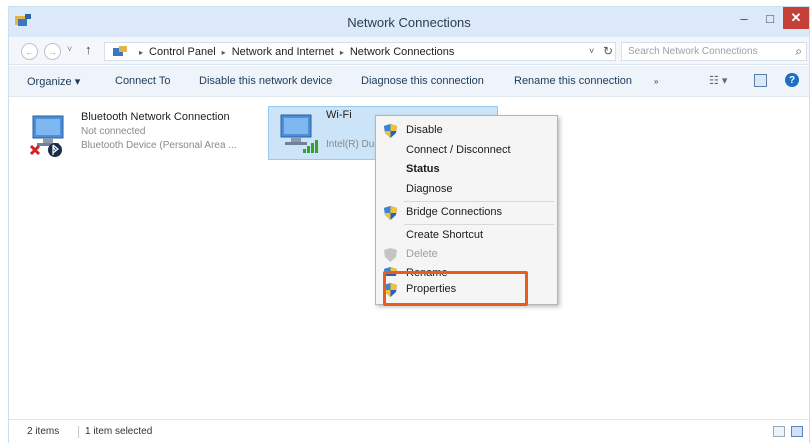  Describe the element at coordinates (466, 131) in the screenshot. I see `menu-item-disable: Disable` at that location.